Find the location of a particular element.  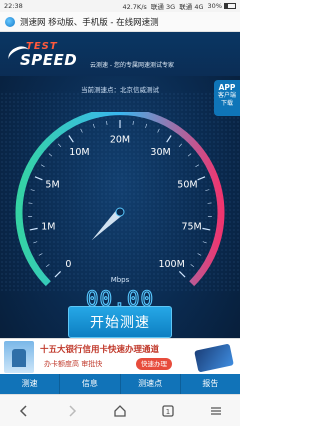

gauge-label: 1M is located at coordinates (48, 227).